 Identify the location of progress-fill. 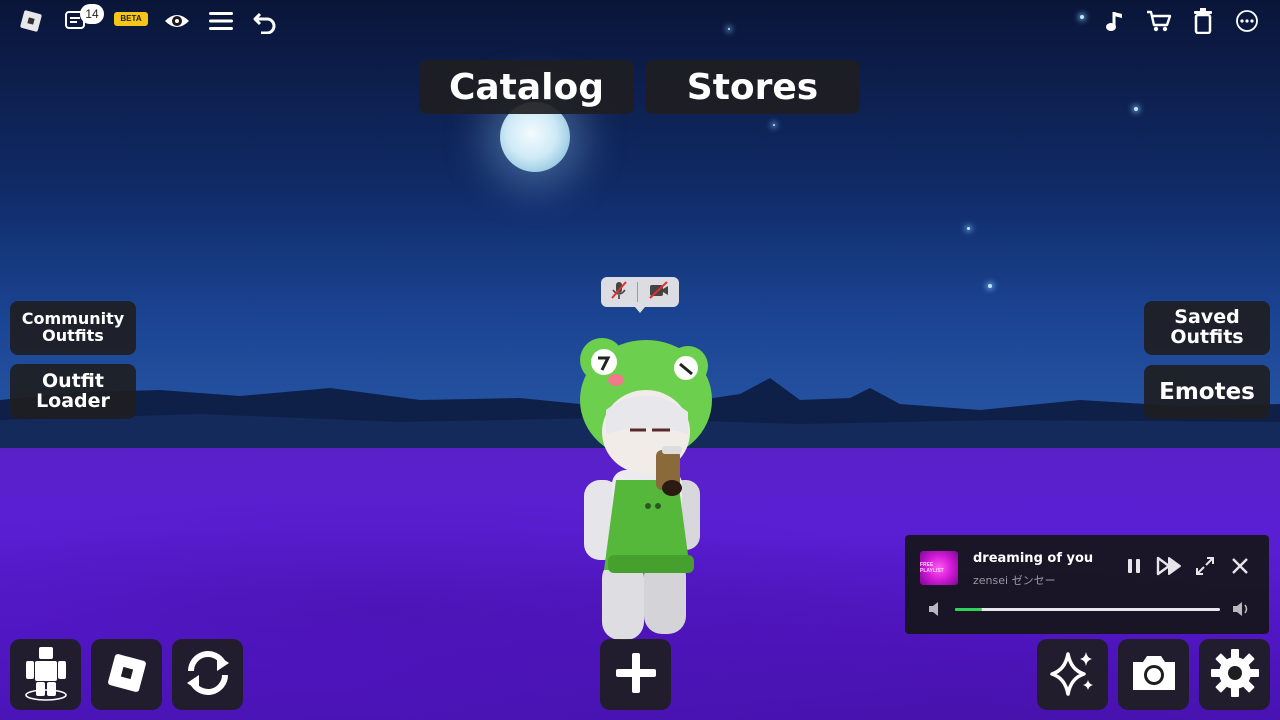
(968, 609).